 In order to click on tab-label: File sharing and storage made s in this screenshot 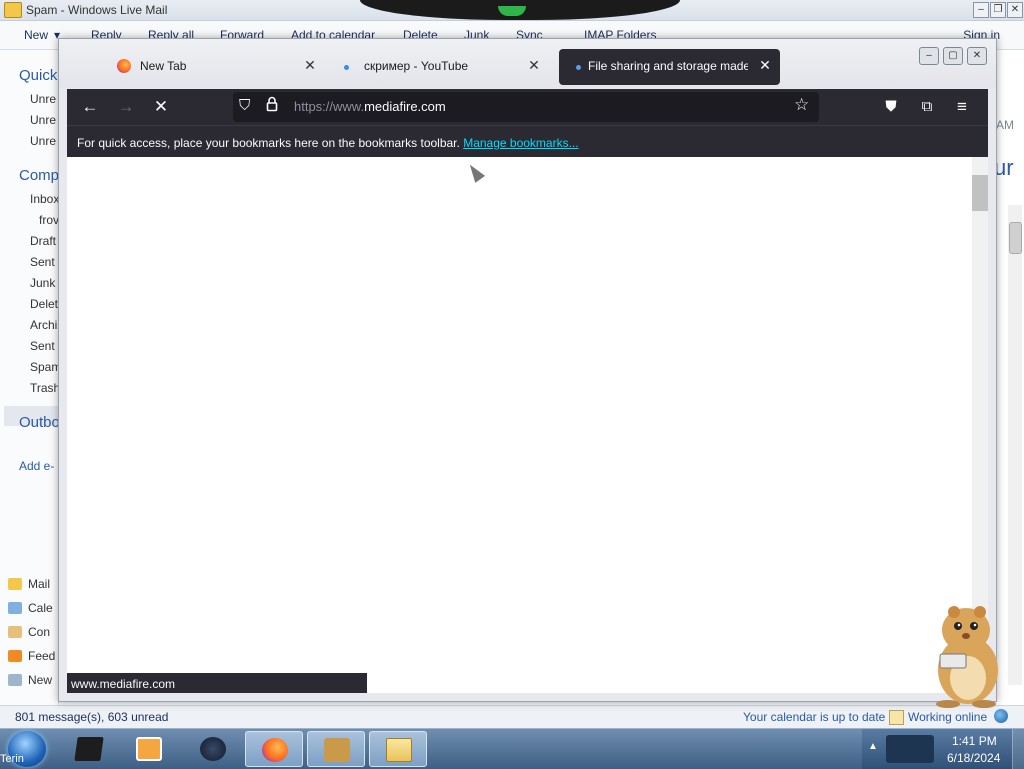, I will do `click(668, 66)`.